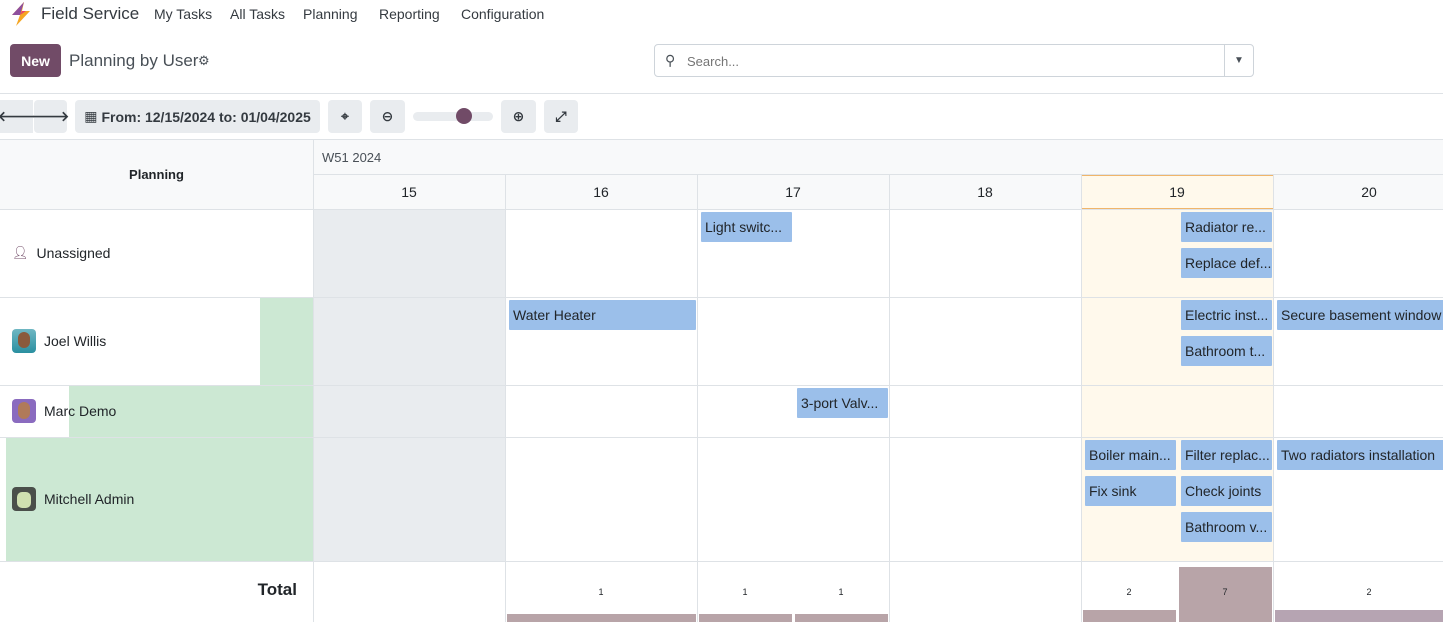 This screenshot has width=1443, height=622. I want to click on zoom-out-icon: ⊖, so click(387, 116).